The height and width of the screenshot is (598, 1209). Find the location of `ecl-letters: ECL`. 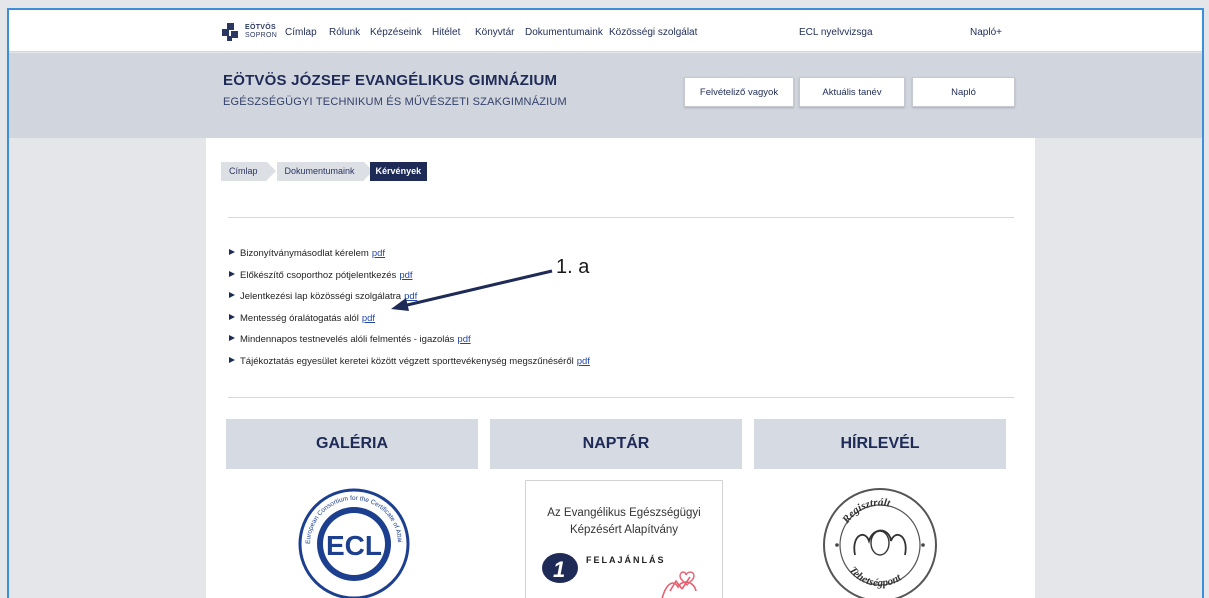

ecl-letters: ECL is located at coordinates (354, 545).